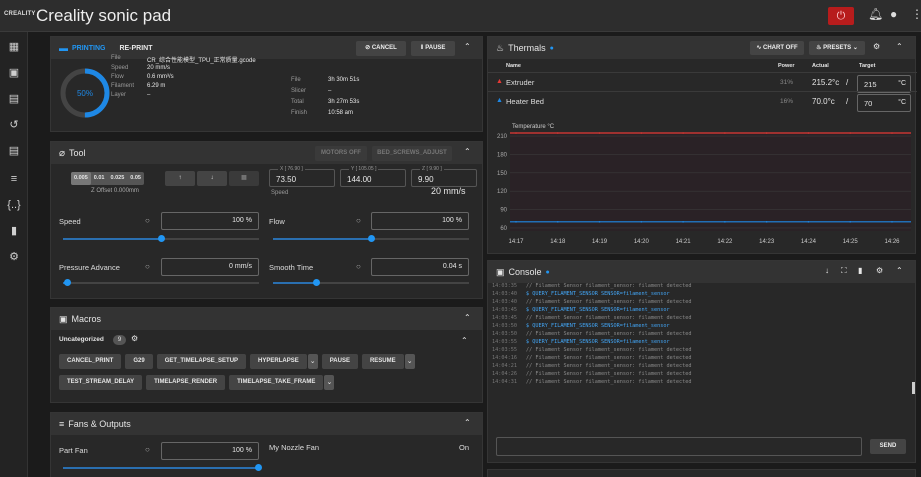 The image size is (921, 477). I want to click on smooth-time-slider, so click(371, 282).